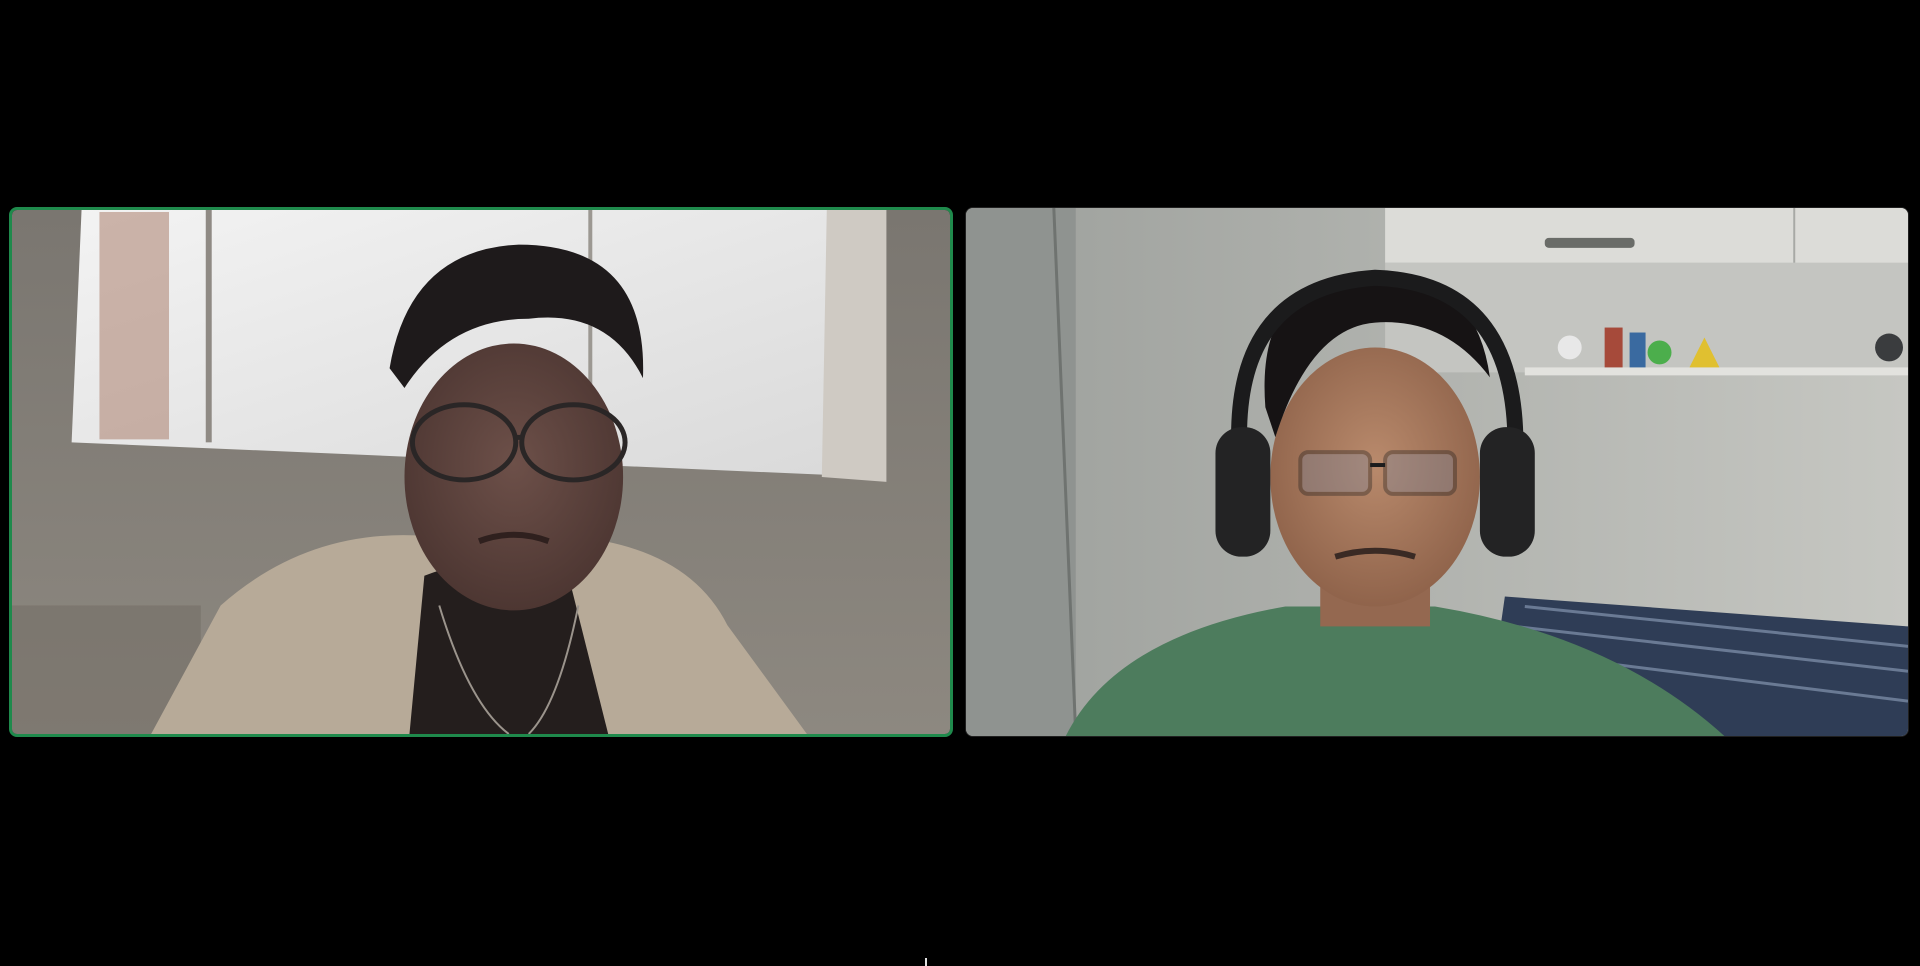 This screenshot has height=966, width=1920. I want to click on bottom-edge-marker, so click(926, 962).